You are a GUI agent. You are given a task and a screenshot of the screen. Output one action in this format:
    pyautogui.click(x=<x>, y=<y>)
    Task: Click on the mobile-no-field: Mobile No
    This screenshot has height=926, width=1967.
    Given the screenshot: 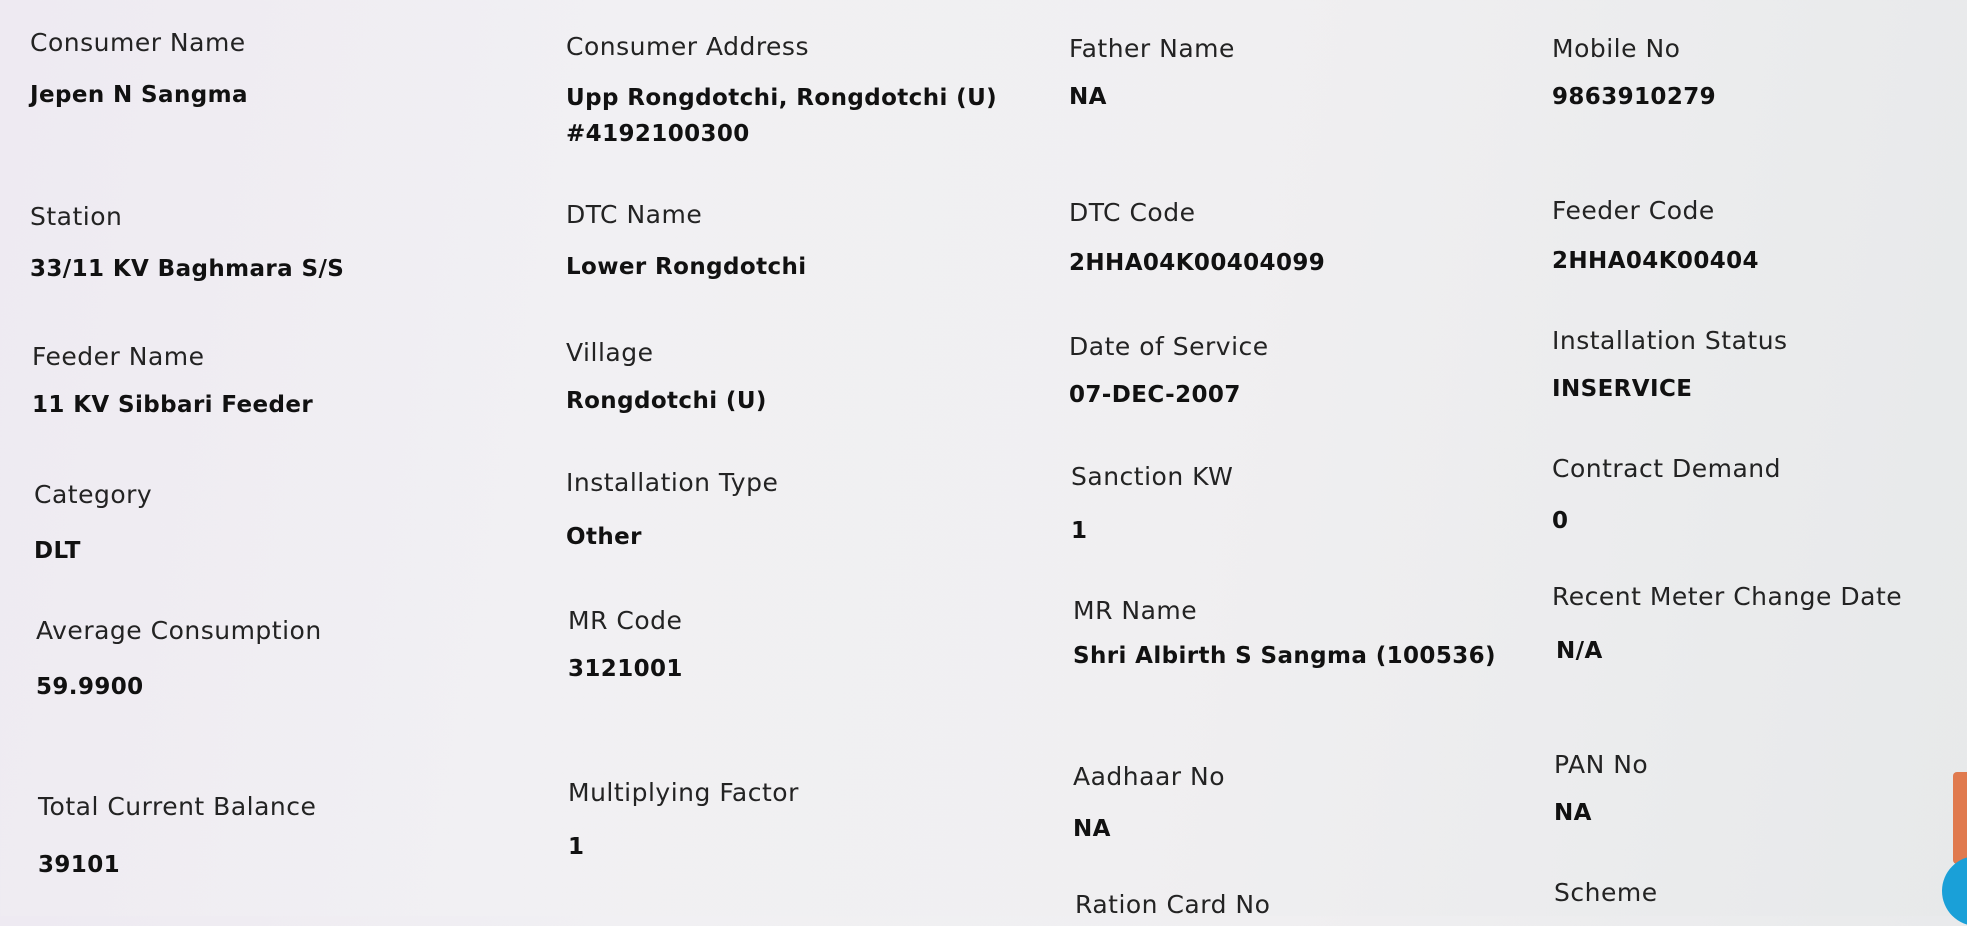 What is the action you would take?
    pyautogui.click(x=1616, y=48)
    